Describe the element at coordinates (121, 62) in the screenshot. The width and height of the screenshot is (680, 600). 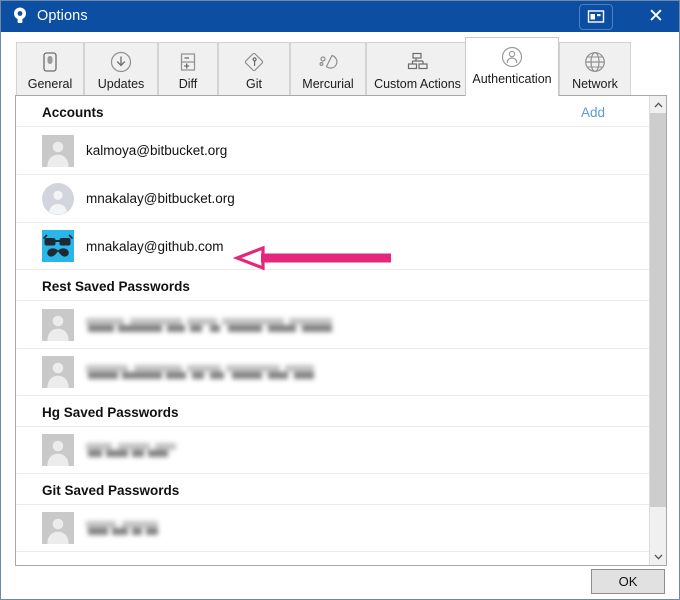
I see `download-circle-icon` at that location.